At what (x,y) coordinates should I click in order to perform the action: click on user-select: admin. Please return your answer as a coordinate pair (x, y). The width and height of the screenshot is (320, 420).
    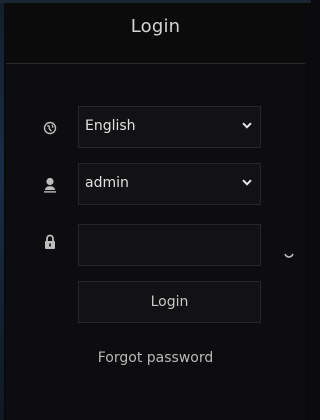
    Looking at the image, I should click on (169, 184).